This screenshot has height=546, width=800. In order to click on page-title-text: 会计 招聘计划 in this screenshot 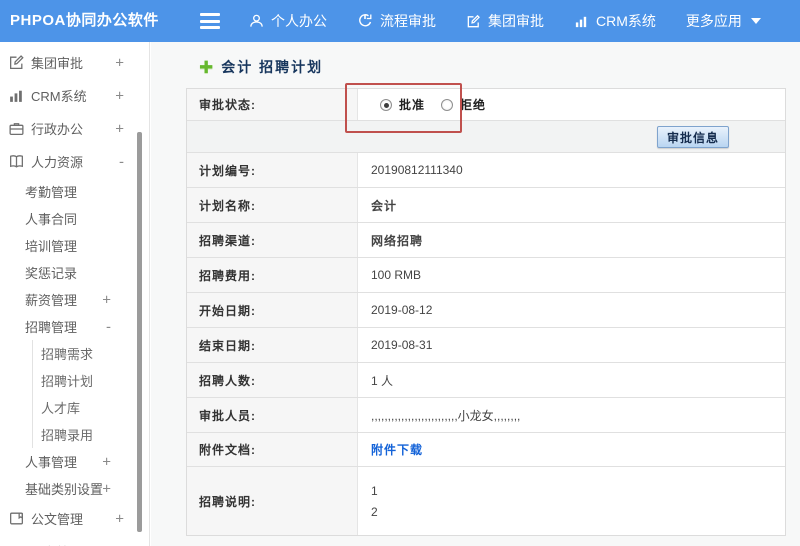, I will do `click(272, 67)`.